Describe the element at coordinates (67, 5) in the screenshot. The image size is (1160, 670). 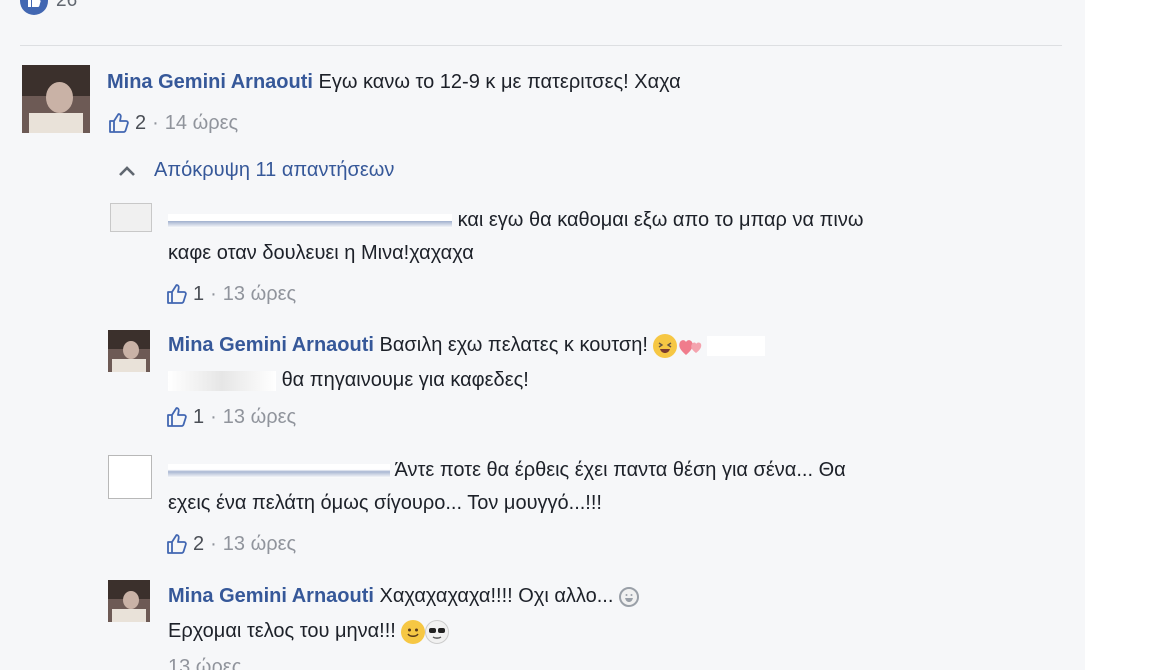
I see `reactions-count: 26` at that location.